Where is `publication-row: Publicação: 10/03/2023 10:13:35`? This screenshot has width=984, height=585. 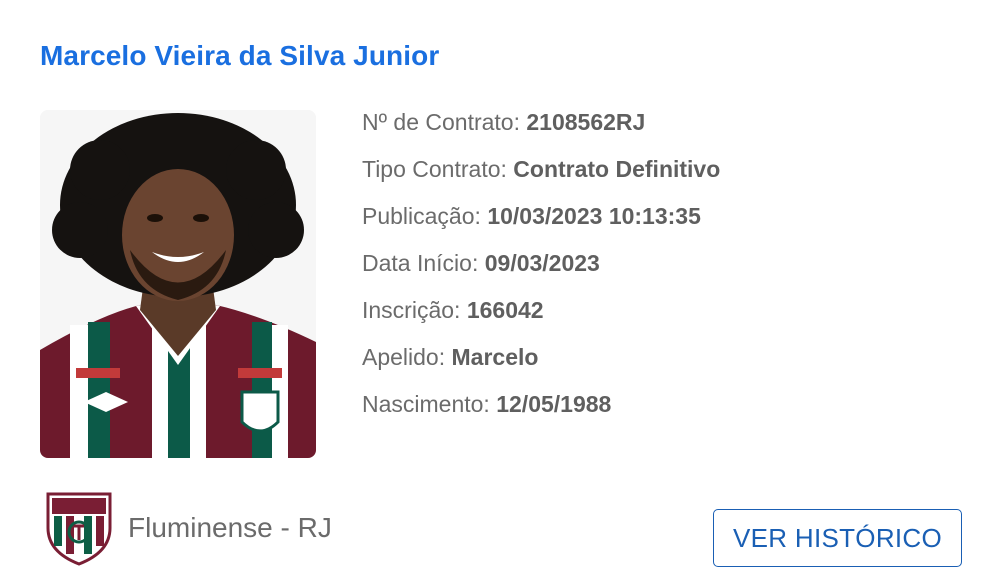
publication-row: Publicação: 10/03/2023 10:13:35 is located at coordinates (541, 221).